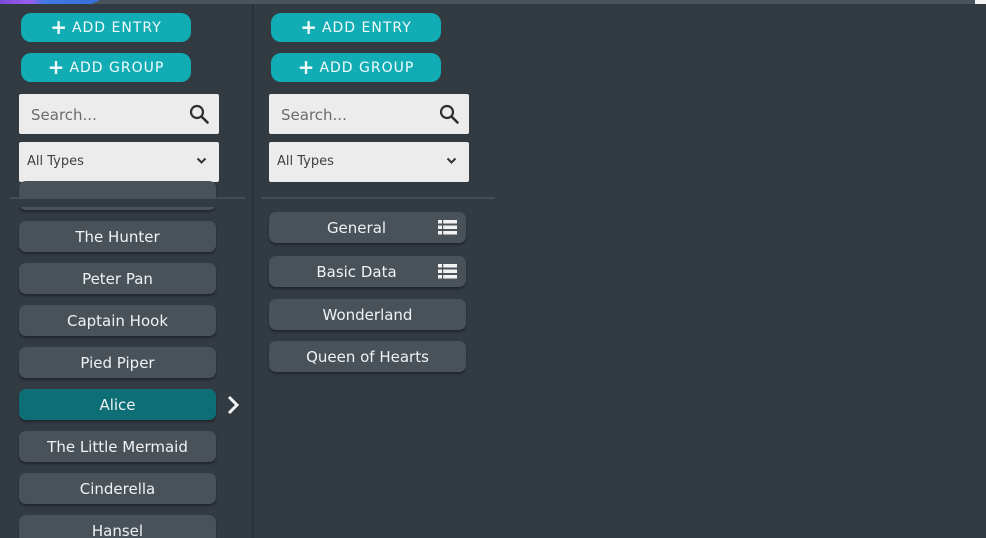 The image size is (986, 538). I want to click on list-item-label: Peter Pan, so click(117, 278).